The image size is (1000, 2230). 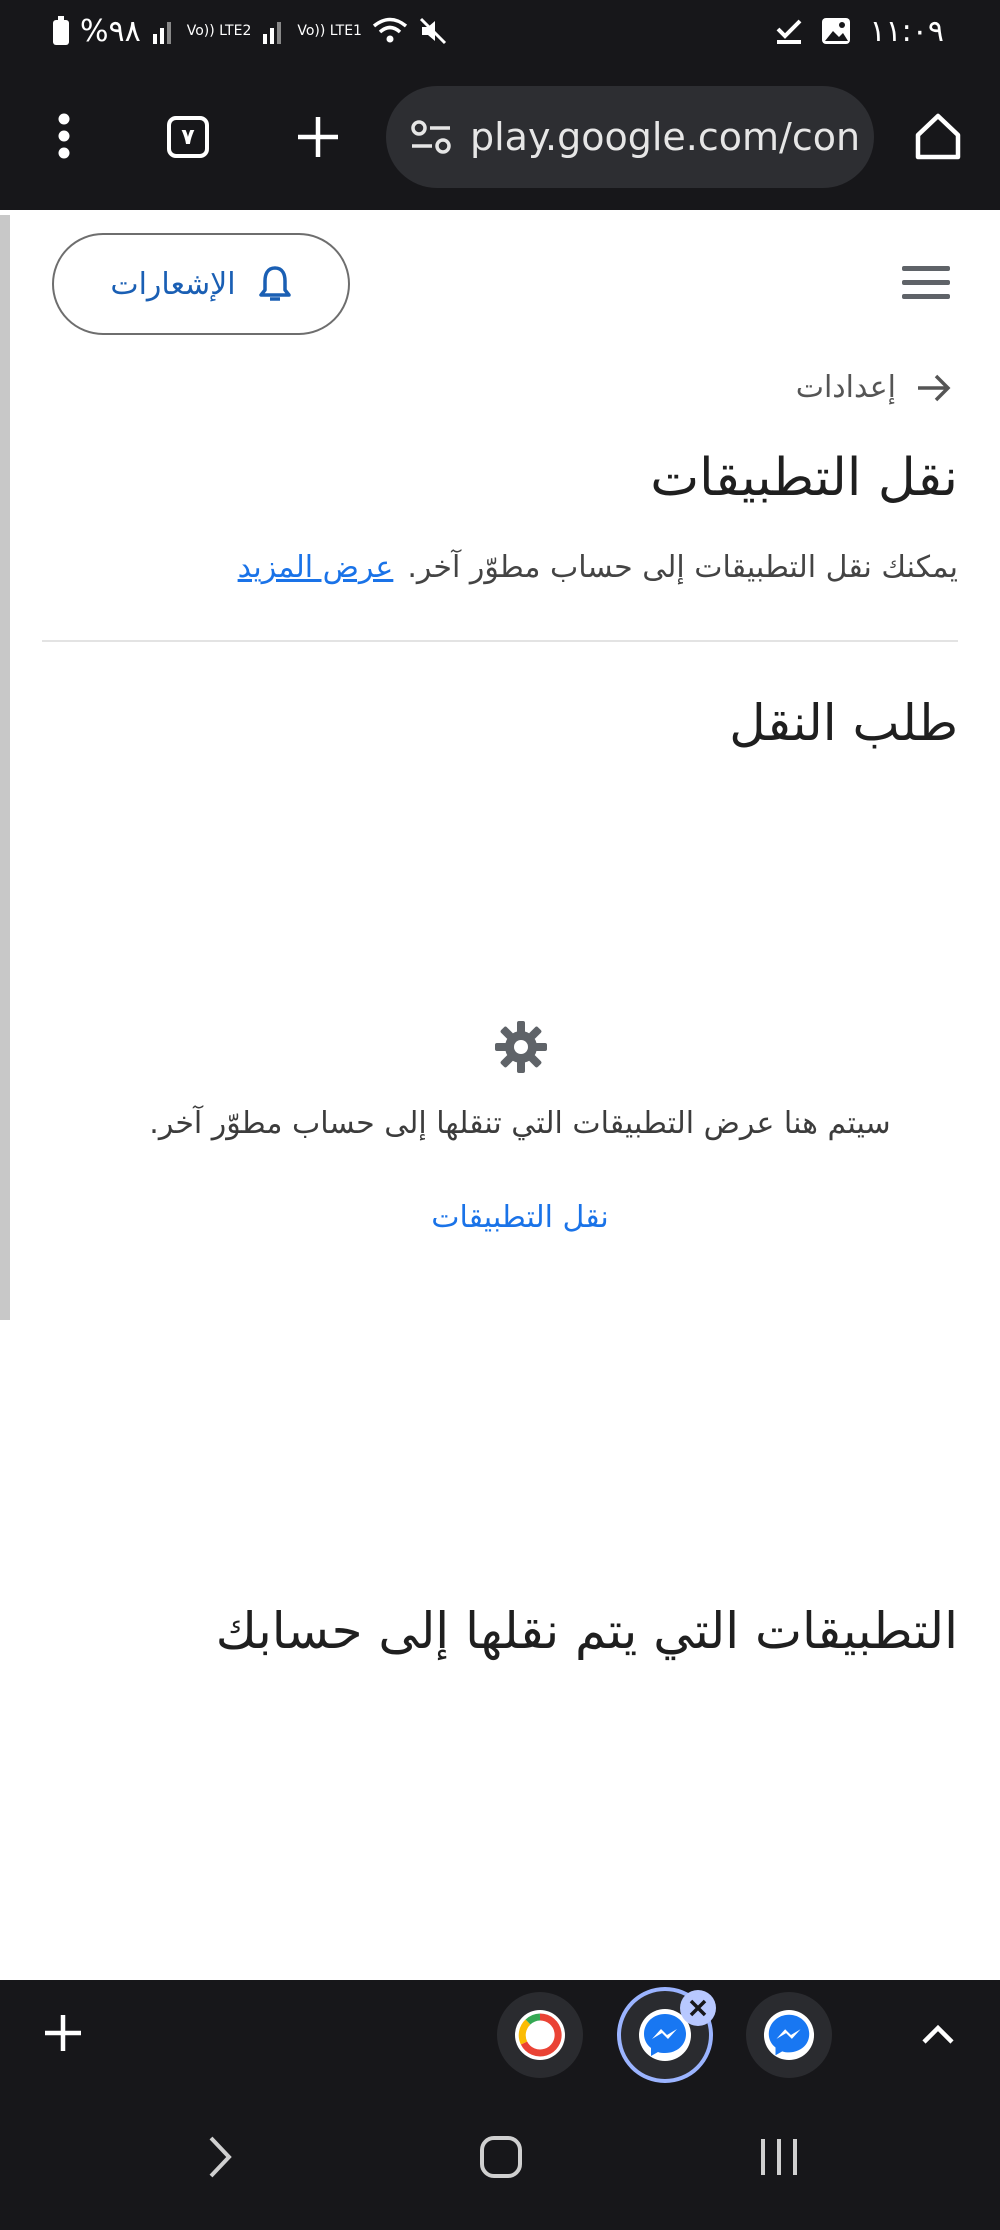 I want to click on mute-icon, so click(x=433, y=31).